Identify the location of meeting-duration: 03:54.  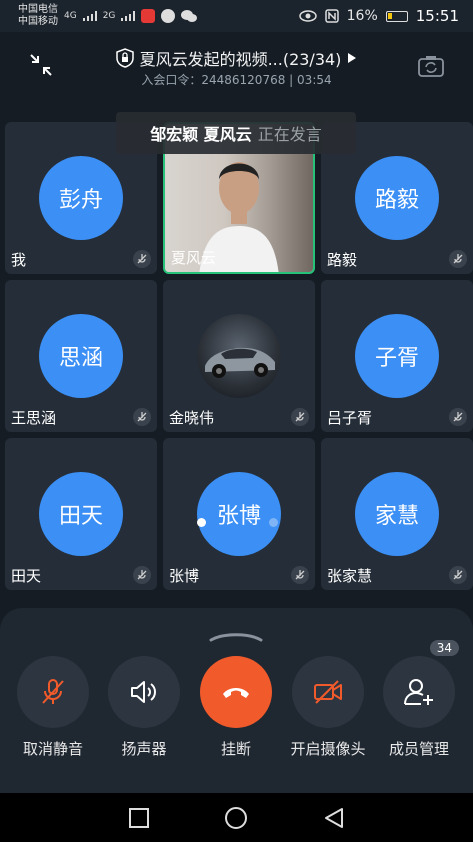
(314, 80).